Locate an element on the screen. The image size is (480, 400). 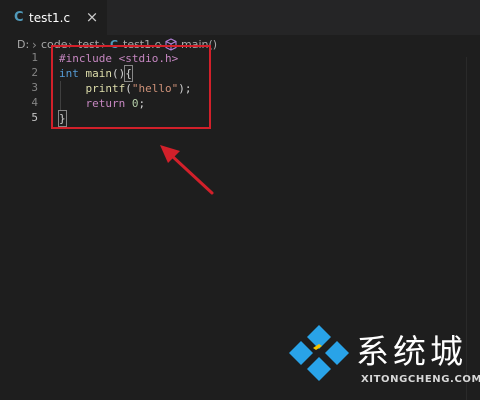
watermark-brand-cn: 系统城 is located at coordinates (411, 351).